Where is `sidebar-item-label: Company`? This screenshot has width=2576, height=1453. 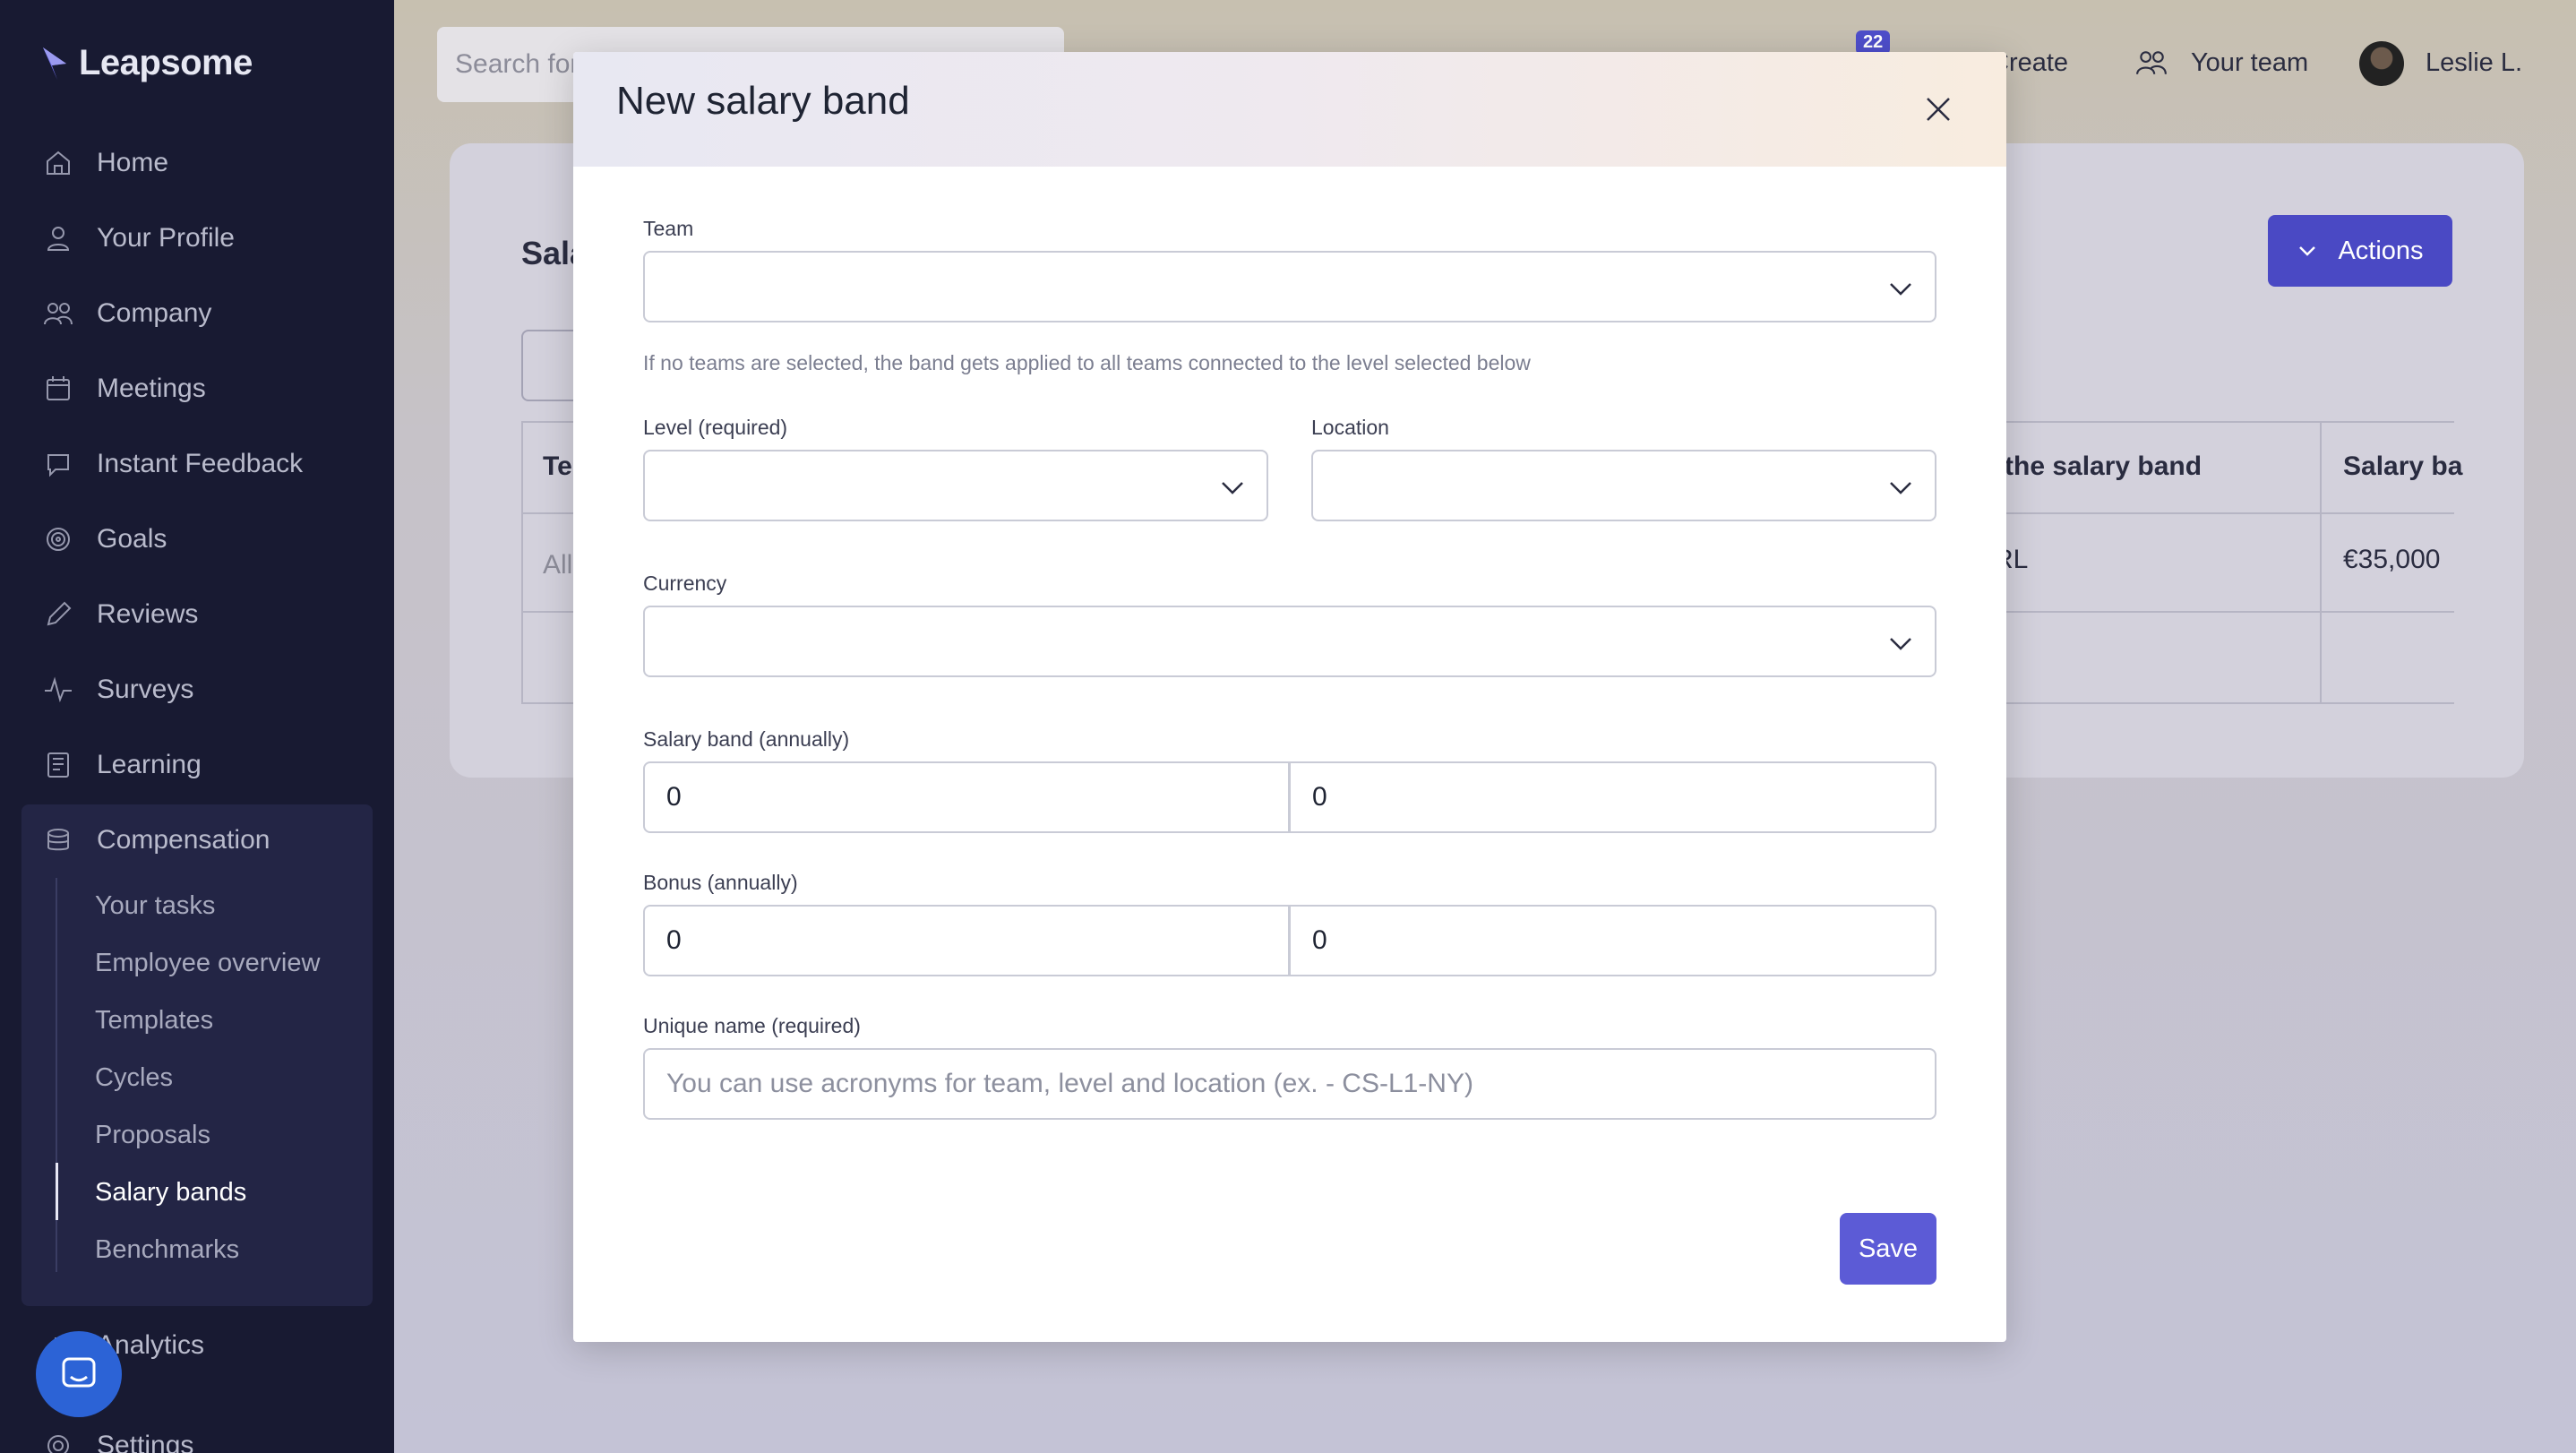 sidebar-item-label: Company is located at coordinates (154, 313).